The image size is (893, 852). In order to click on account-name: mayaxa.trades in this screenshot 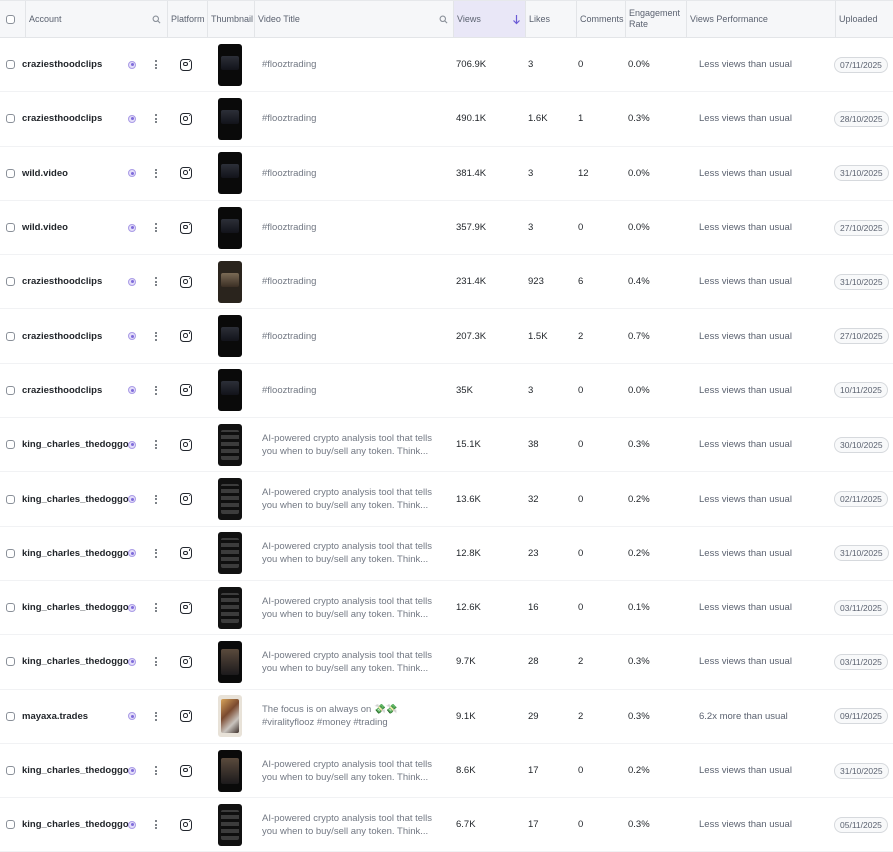, I will do `click(55, 716)`.